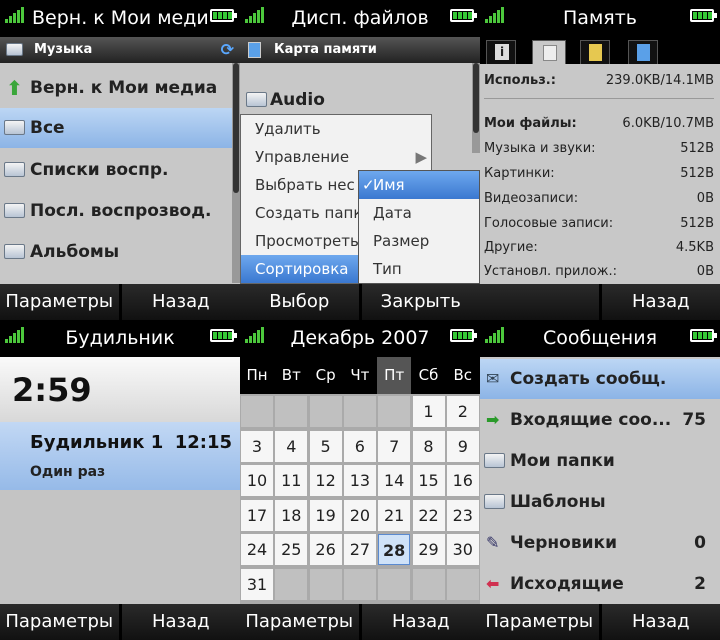  I want to click on media-item-all: Все, so click(116, 128).